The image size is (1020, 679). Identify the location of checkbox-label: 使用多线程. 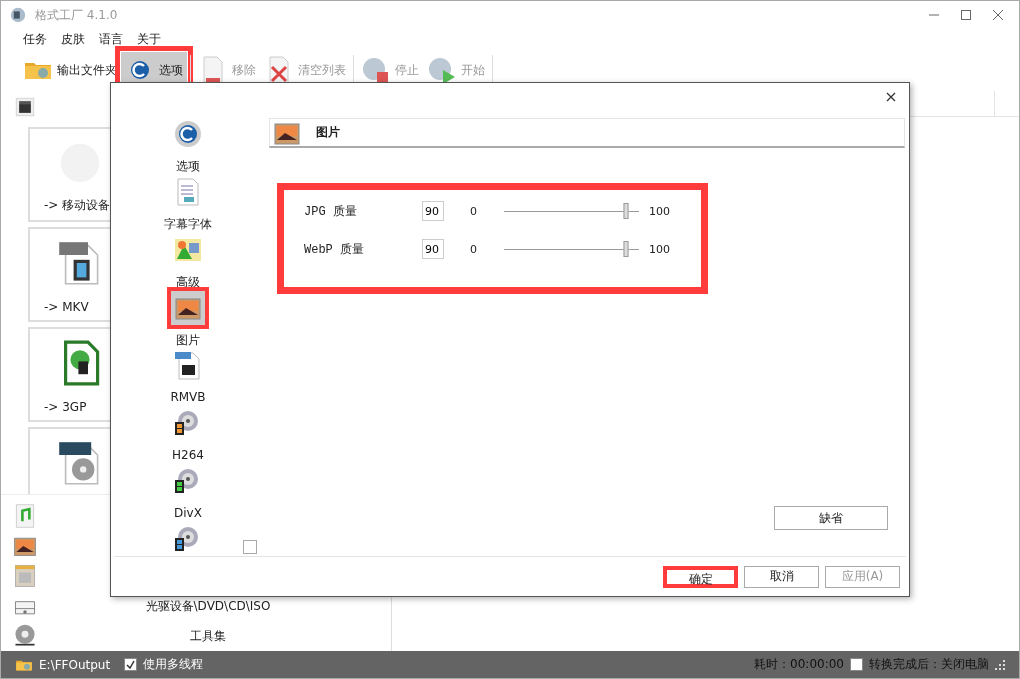
(173, 664).